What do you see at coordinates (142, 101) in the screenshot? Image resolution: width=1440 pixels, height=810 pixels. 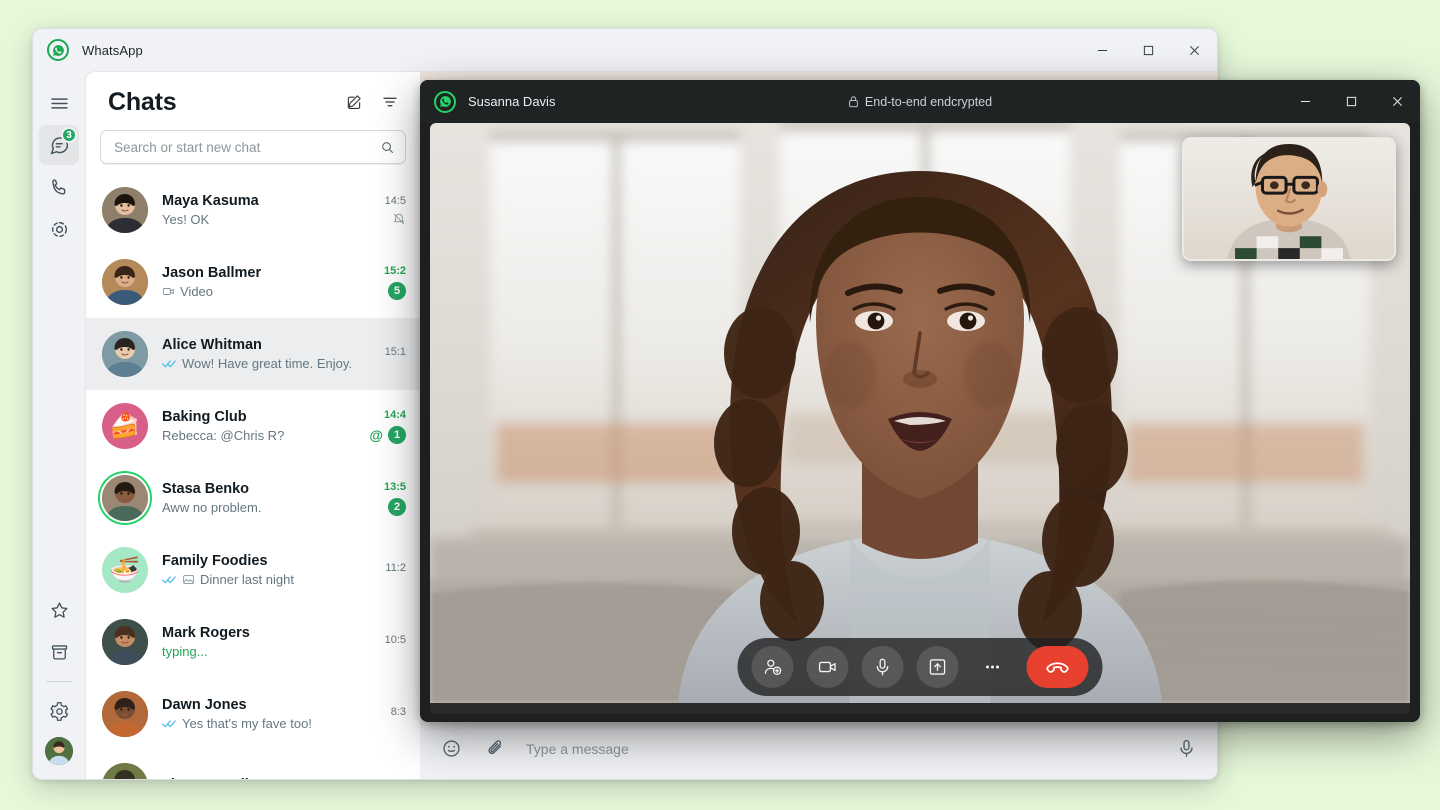 I see `page-title: Chats` at bounding box center [142, 101].